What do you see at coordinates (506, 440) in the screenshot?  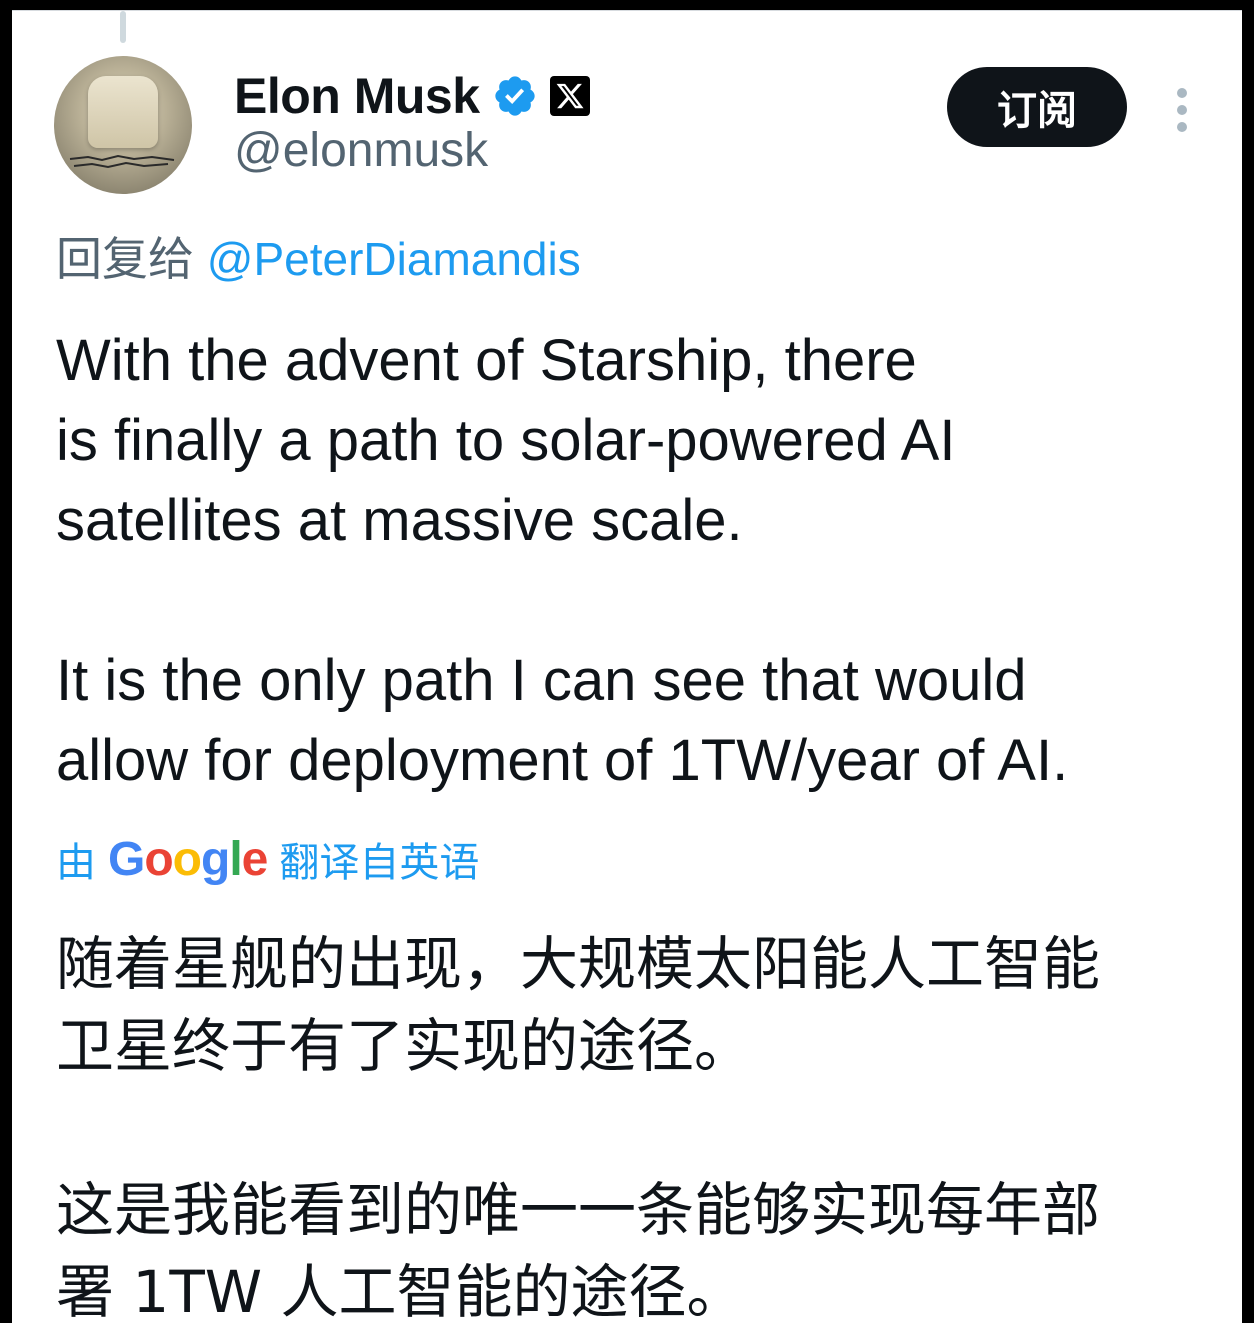 I see `tweet-line: is finally a path to solar-powered AI` at bounding box center [506, 440].